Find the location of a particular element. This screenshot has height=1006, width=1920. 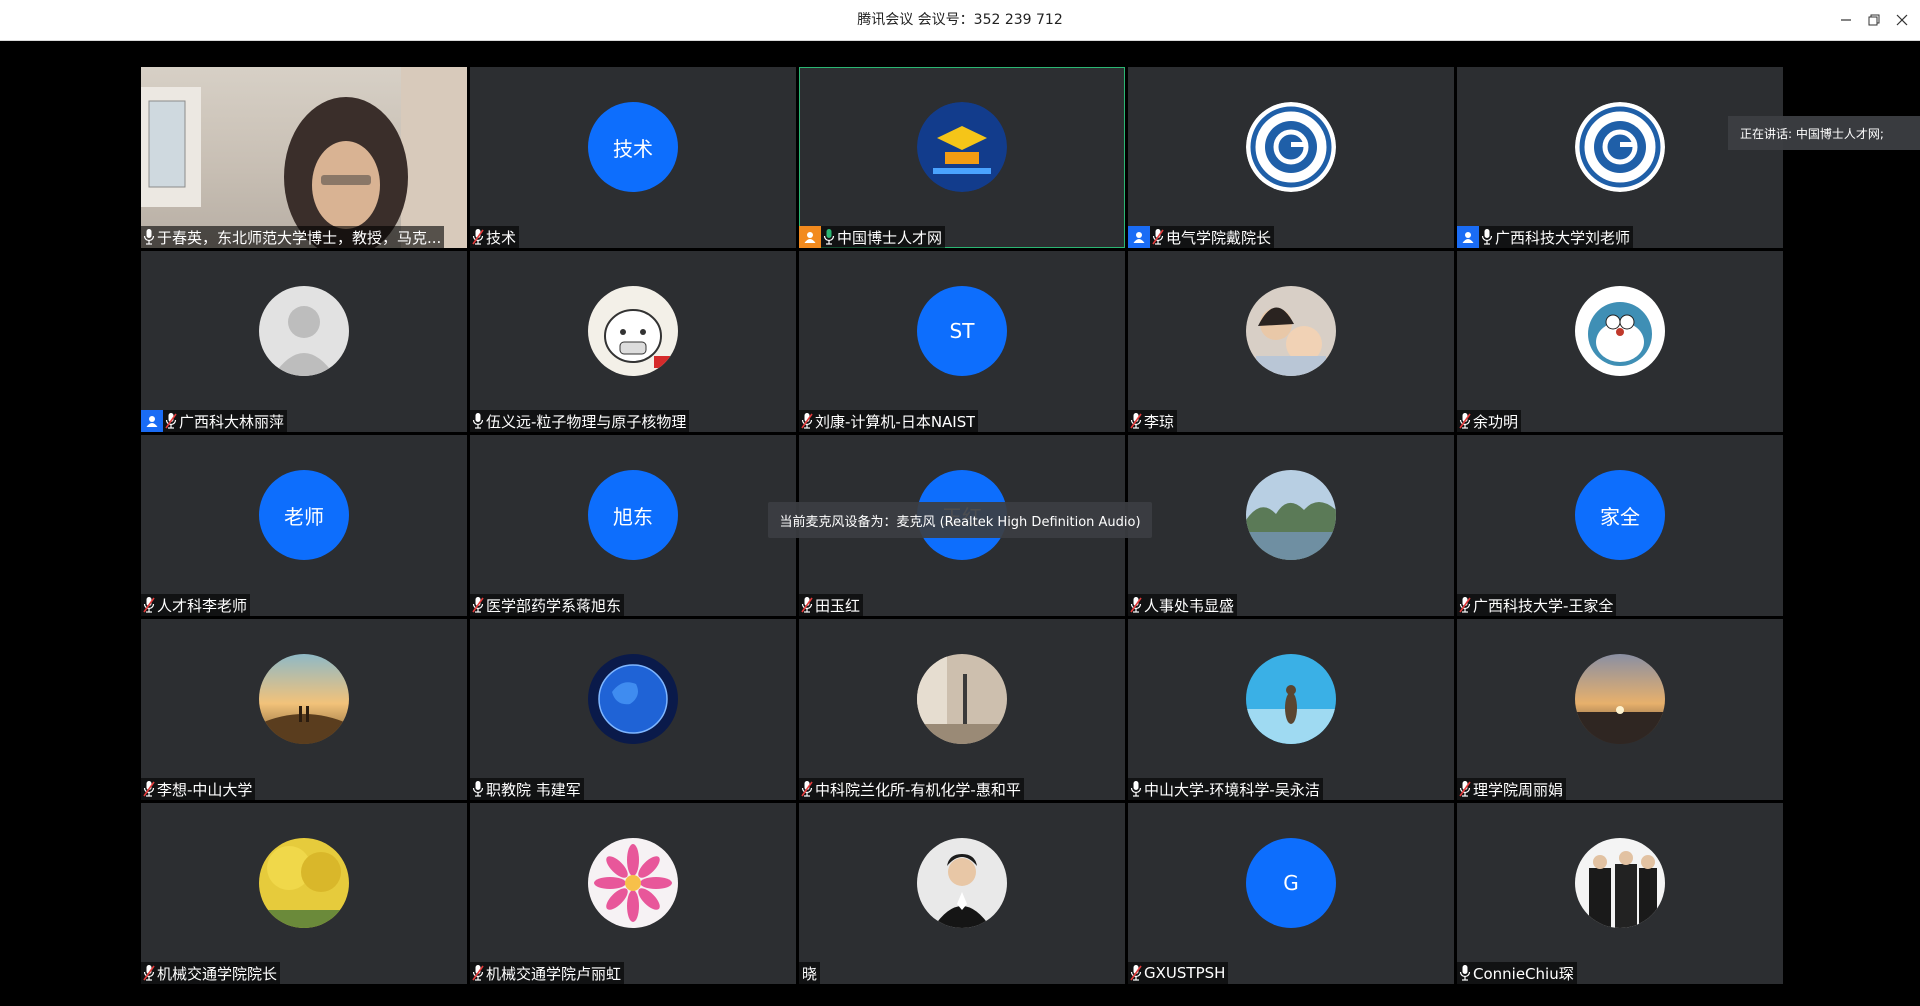

participant-name-bar: 电气学院戴院长 is located at coordinates (1201, 237).